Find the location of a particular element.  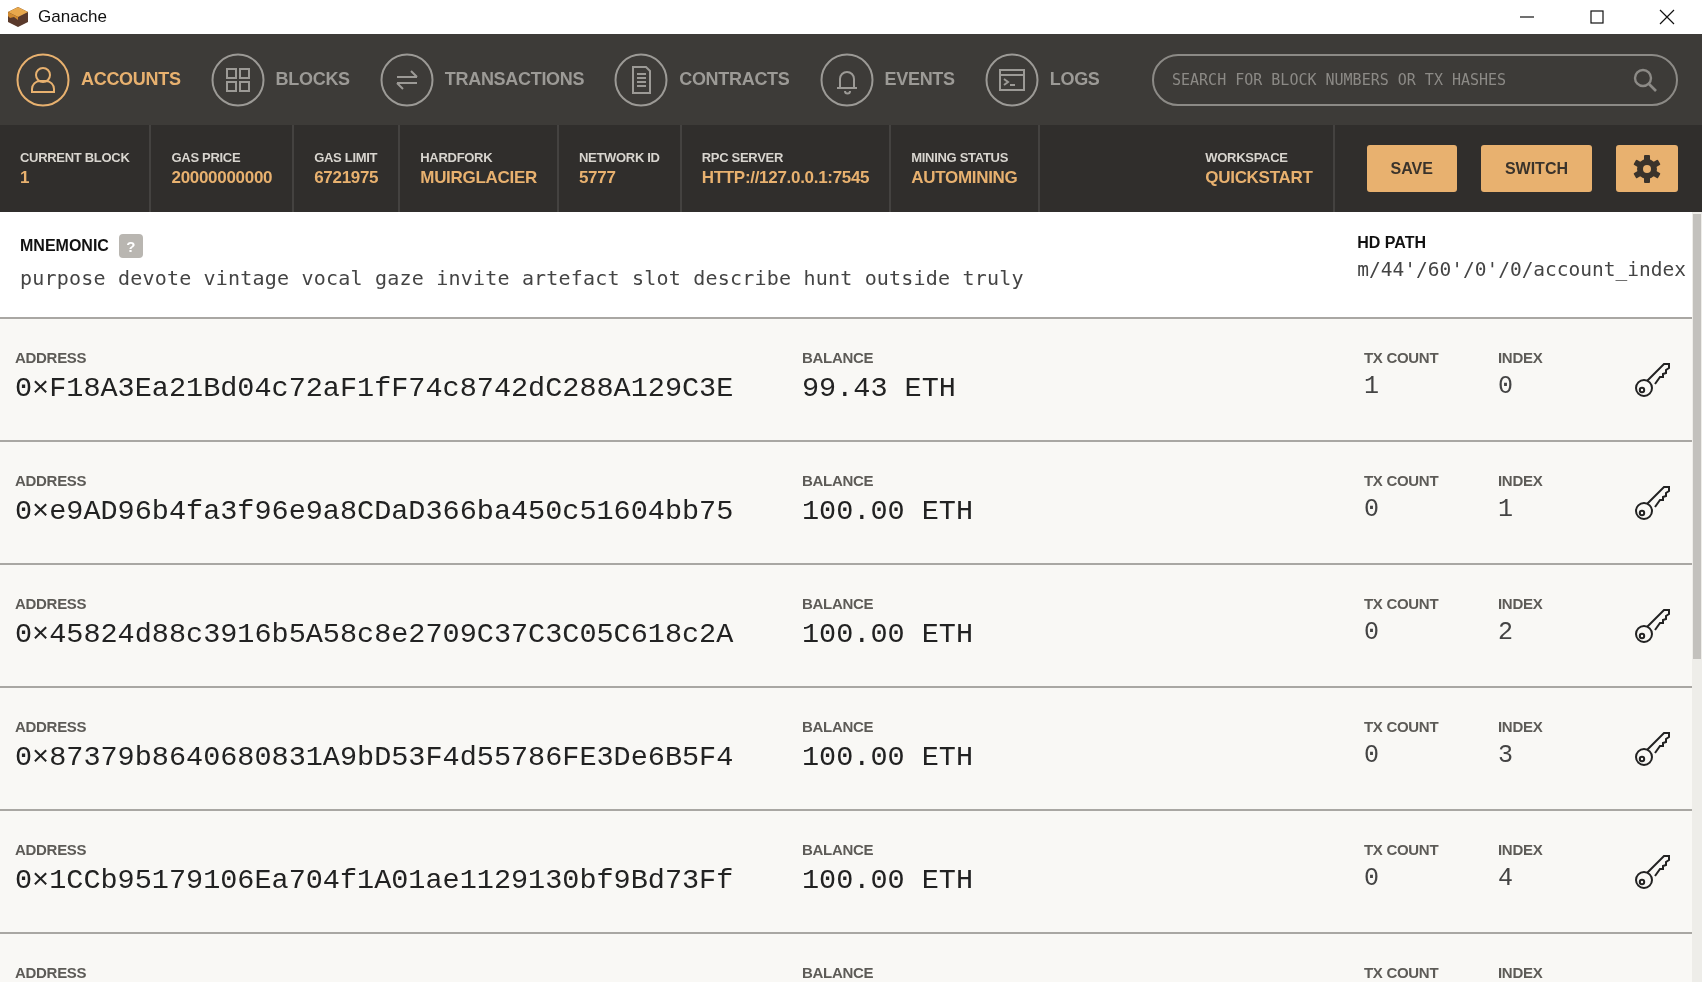

help-button: ? is located at coordinates (130, 246).